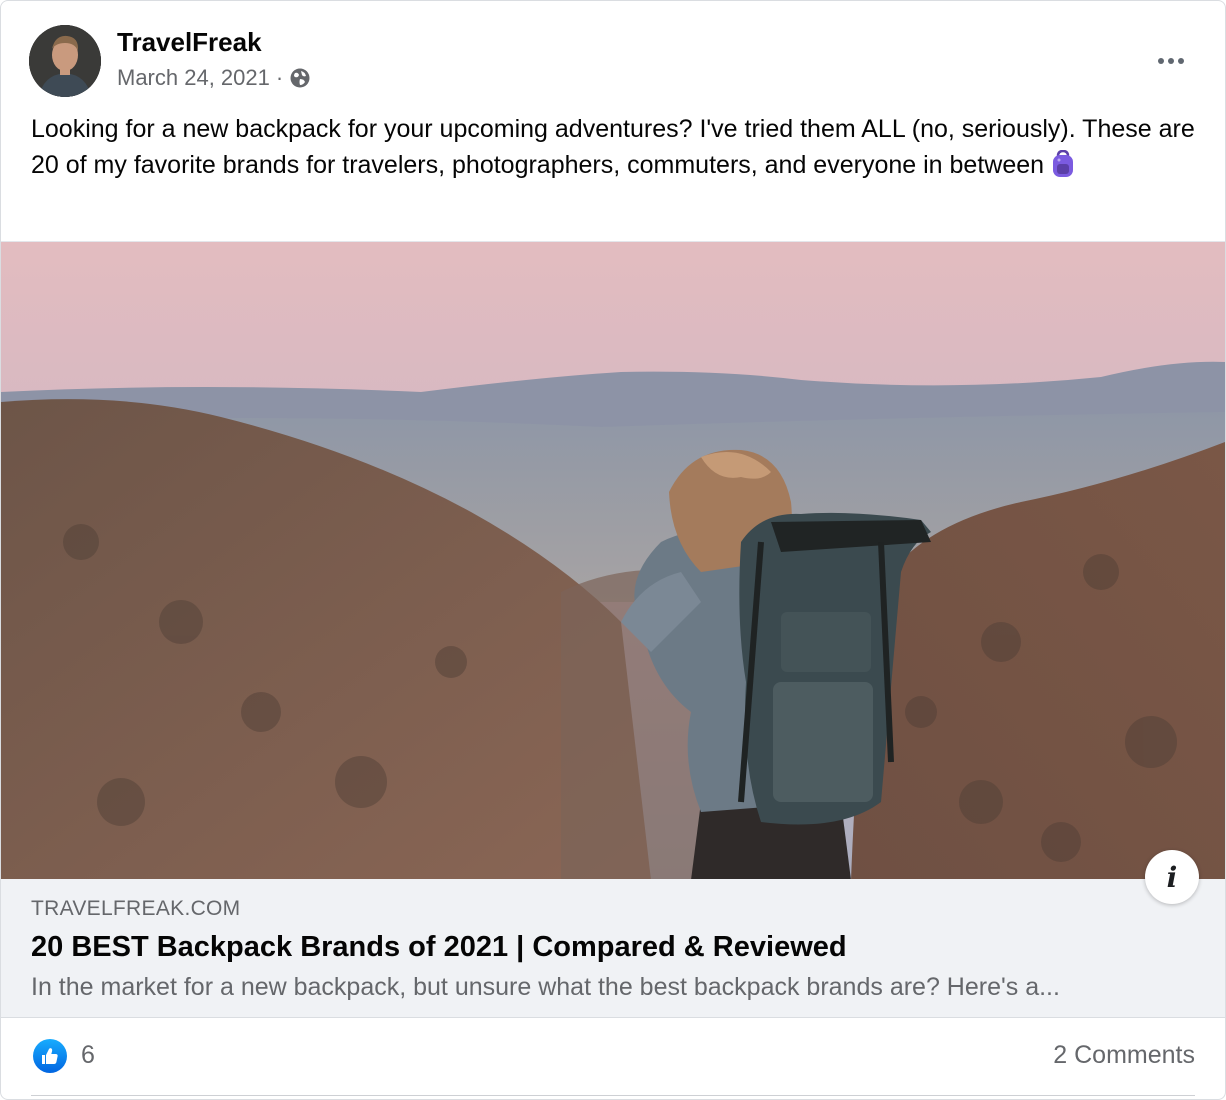 Image resolution: width=1226 pixels, height=1100 pixels. I want to click on avatar-photo, so click(65, 61).